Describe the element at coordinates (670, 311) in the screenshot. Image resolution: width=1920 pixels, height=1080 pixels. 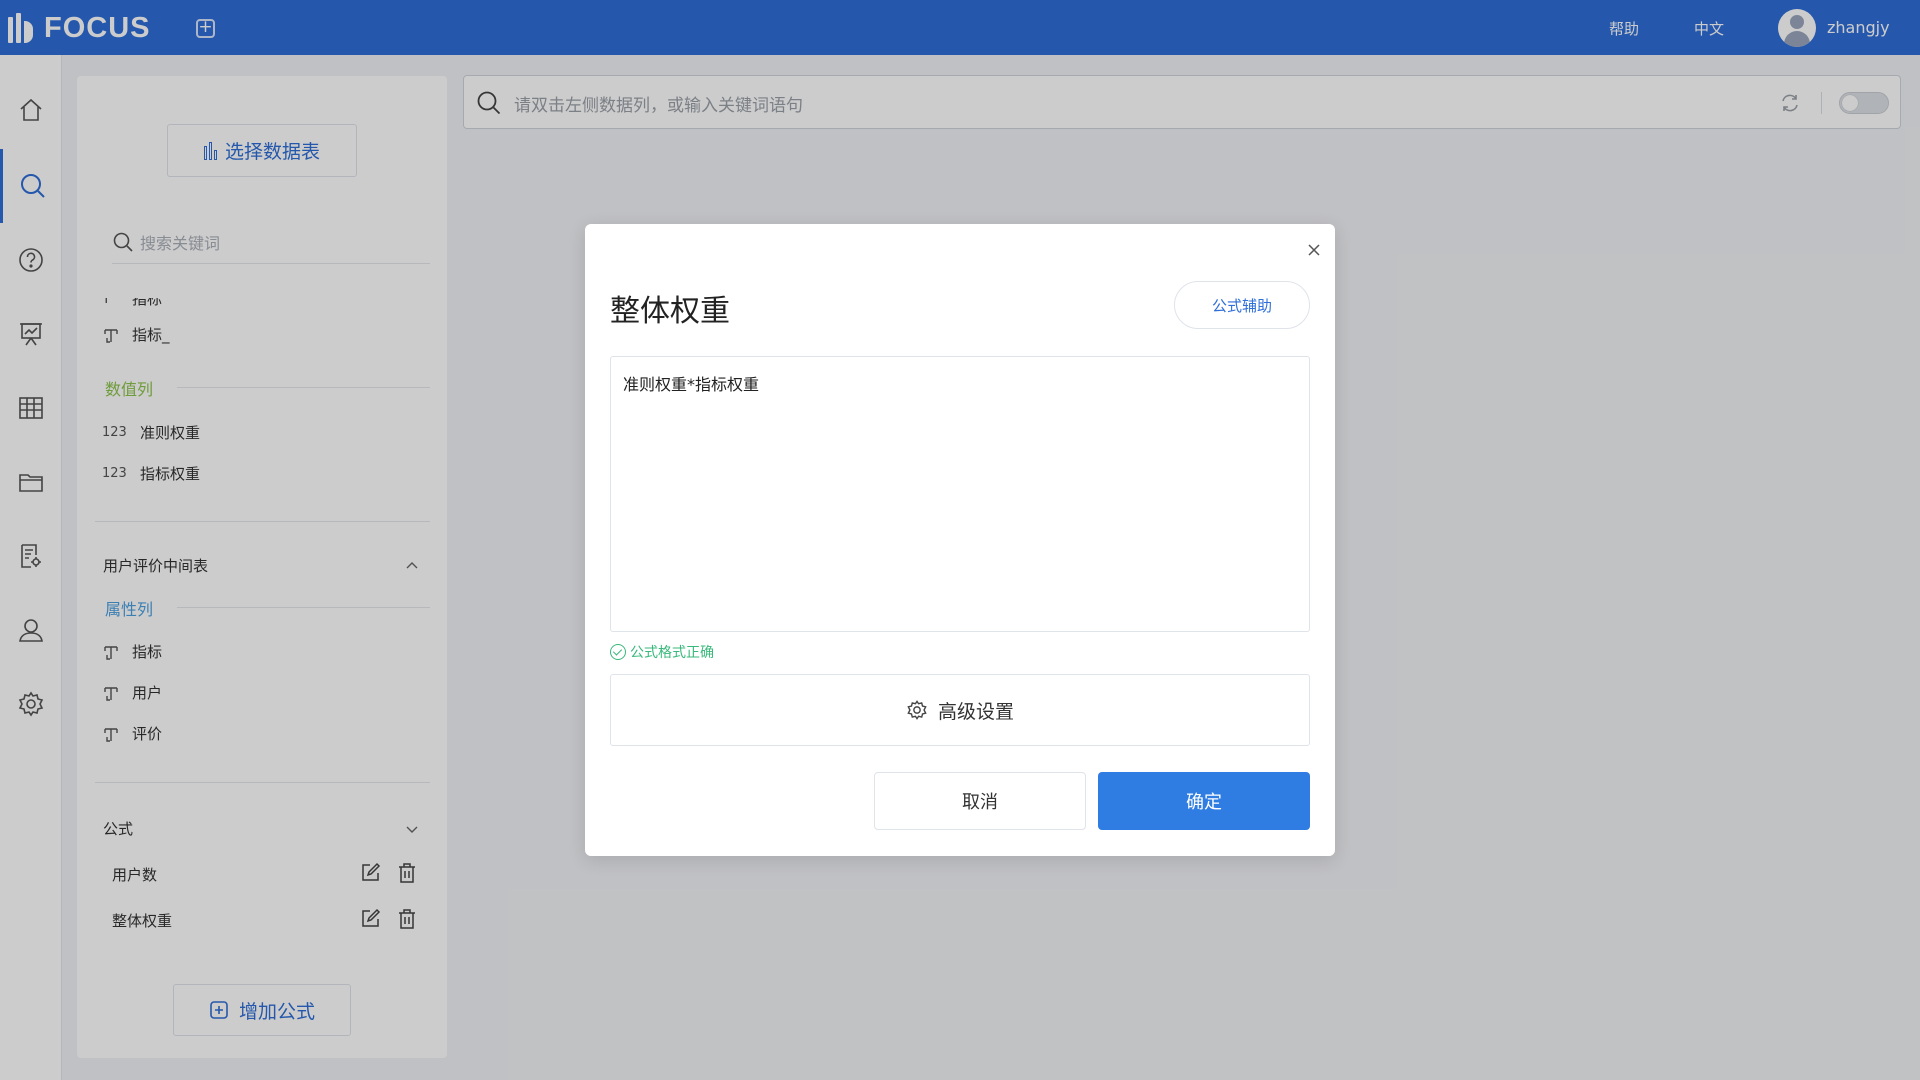
I see `dialog-title: 整体权重` at that location.